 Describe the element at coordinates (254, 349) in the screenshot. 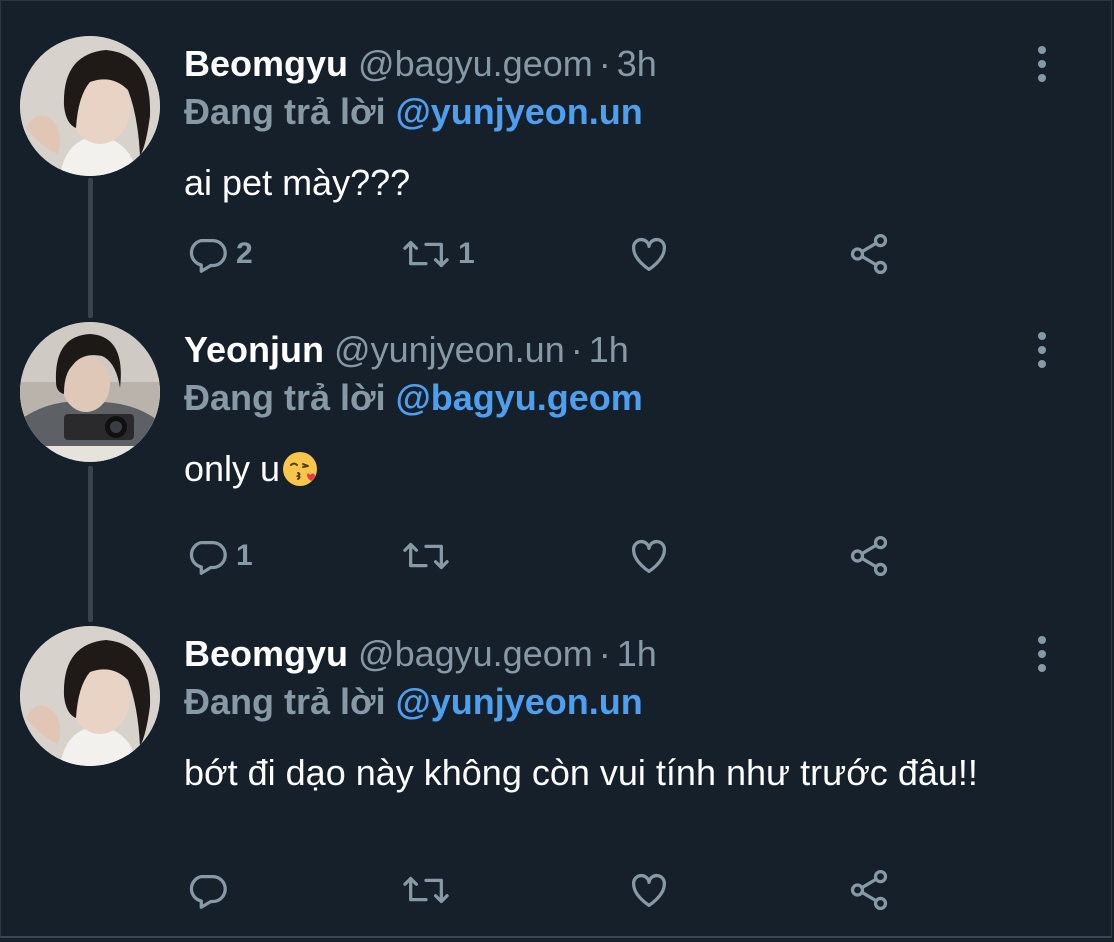

I see `display-name: Yeonjun` at that location.